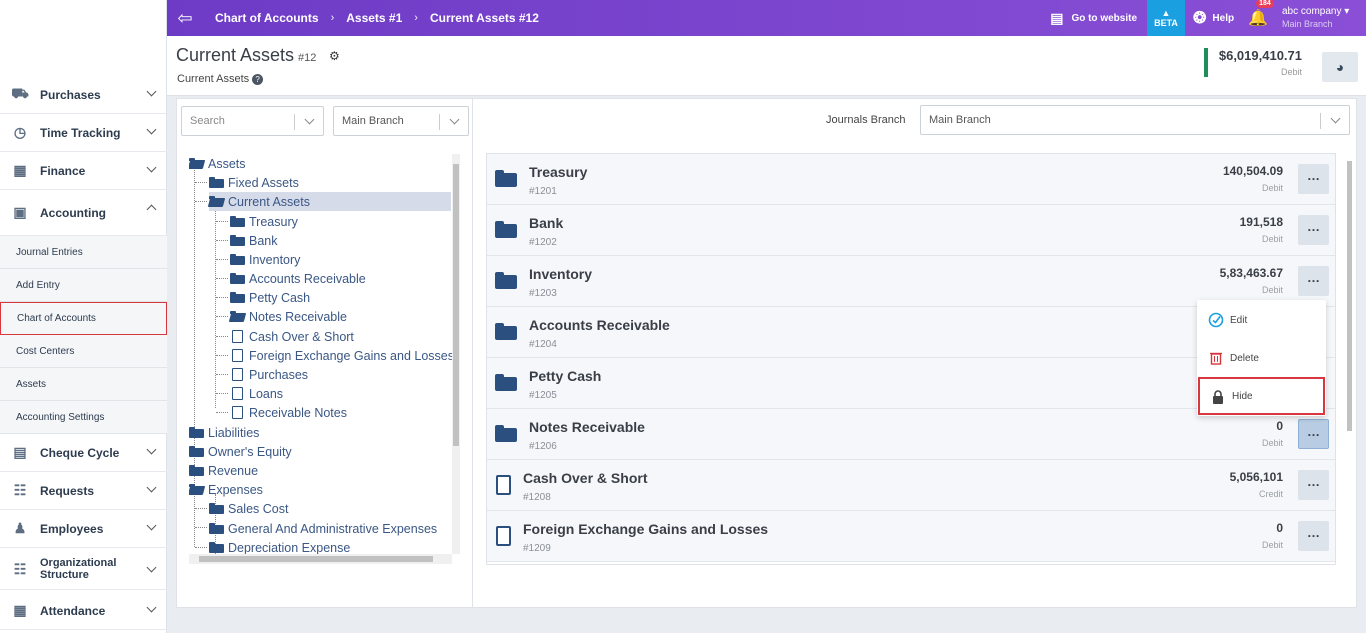 The height and width of the screenshot is (633, 1366). Describe the element at coordinates (223, 470) in the screenshot. I see `tree-node-revenue: Revenue` at that location.